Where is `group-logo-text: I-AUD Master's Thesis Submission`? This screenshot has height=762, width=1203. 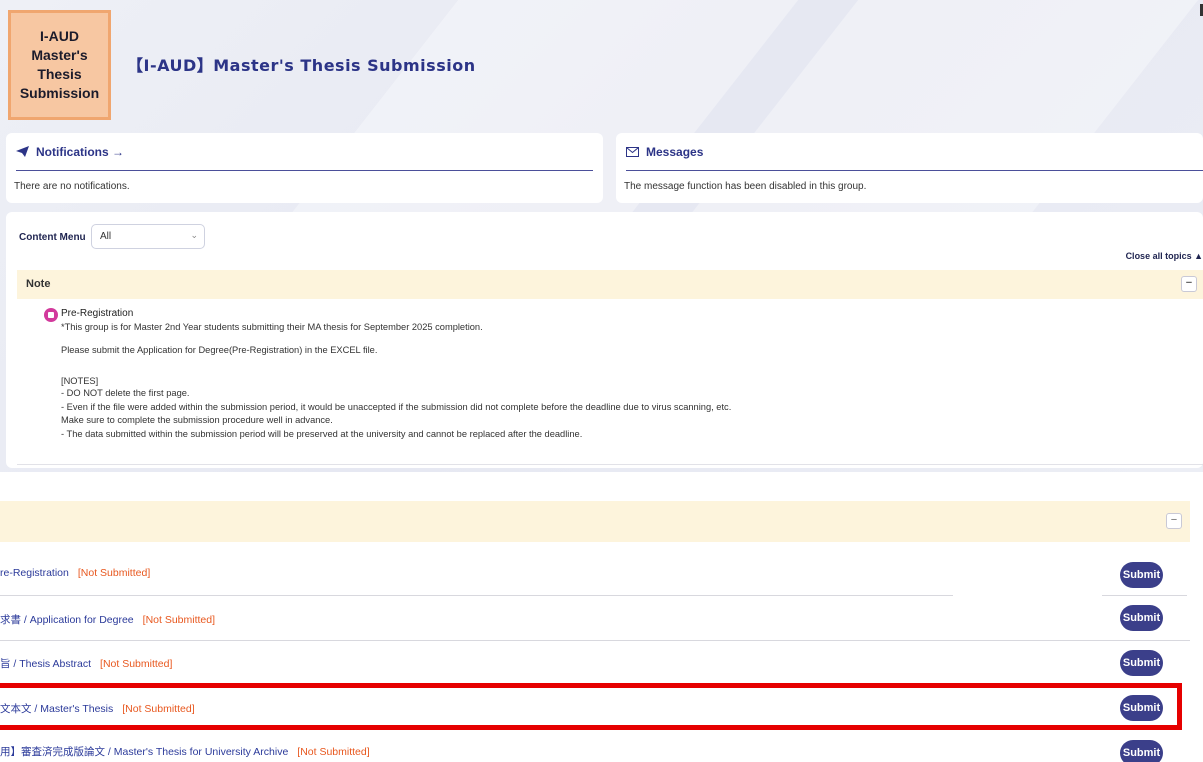 group-logo-text: I-AUD Master's Thesis Submission is located at coordinates (59, 64).